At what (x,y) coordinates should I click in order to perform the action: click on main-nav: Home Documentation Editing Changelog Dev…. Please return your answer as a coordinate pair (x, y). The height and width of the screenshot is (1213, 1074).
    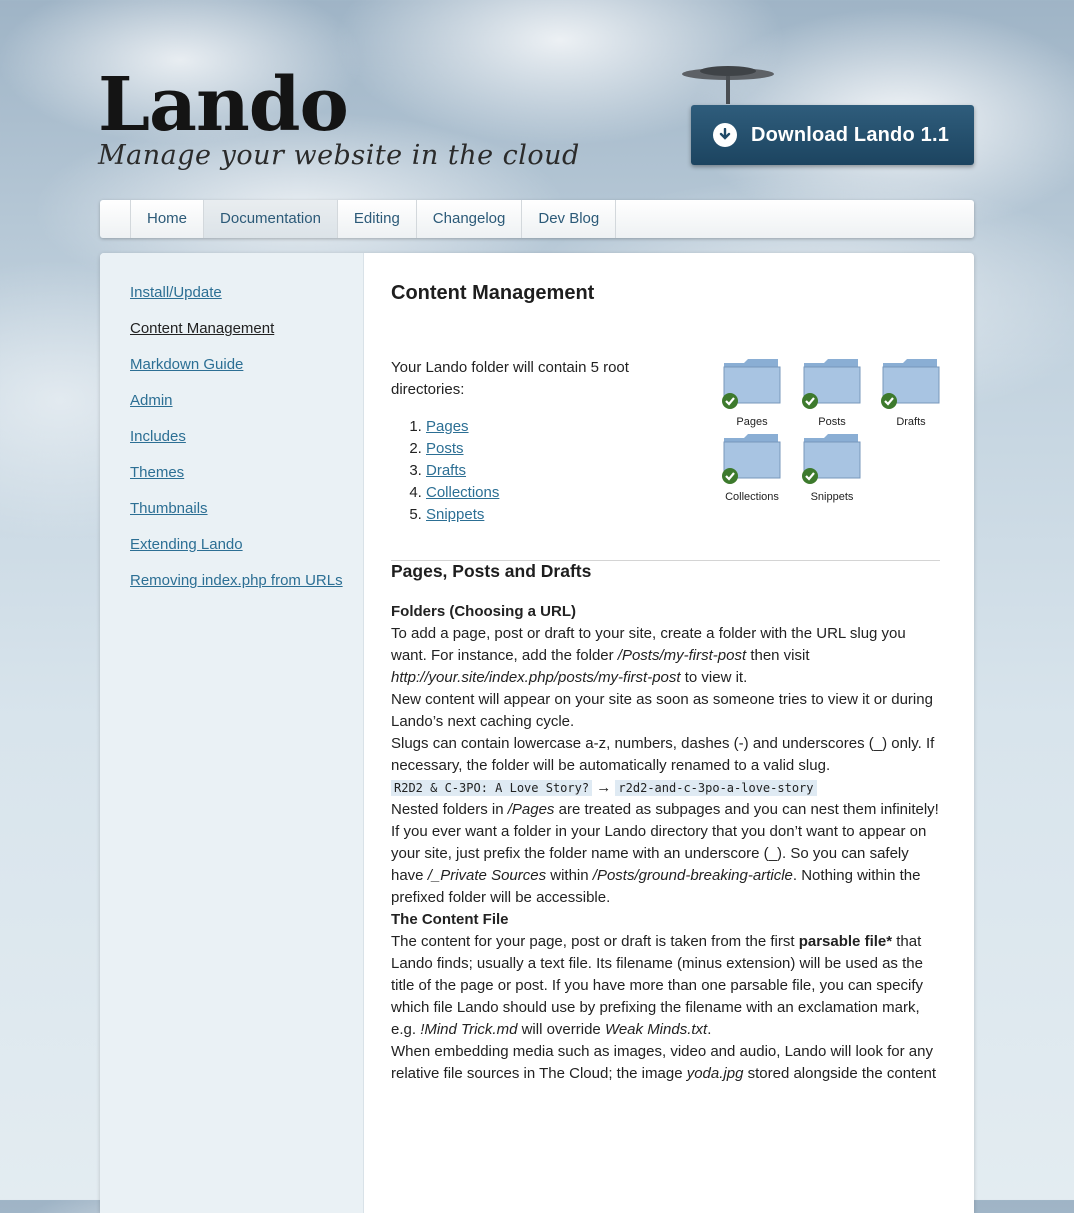
    Looking at the image, I should click on (537, 219).